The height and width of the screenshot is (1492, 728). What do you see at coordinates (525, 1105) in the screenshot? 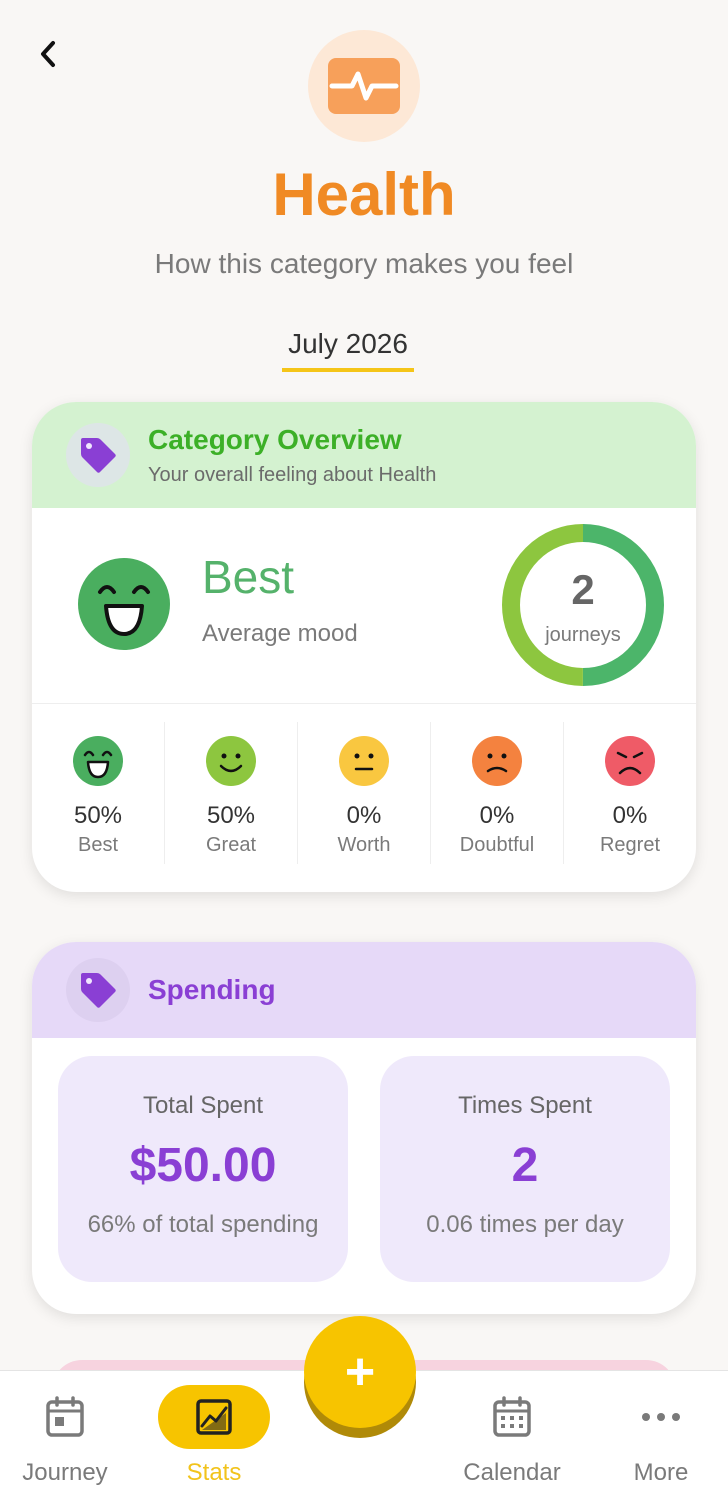
I see `times-spent-label: Times Spent` at bounding box center [525, 1105].